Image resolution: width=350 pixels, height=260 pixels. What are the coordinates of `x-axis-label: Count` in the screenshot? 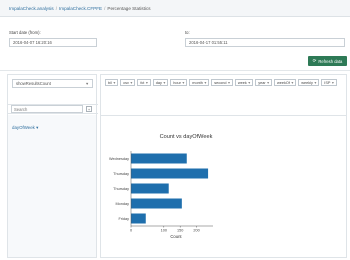 It's located at (176, 236).